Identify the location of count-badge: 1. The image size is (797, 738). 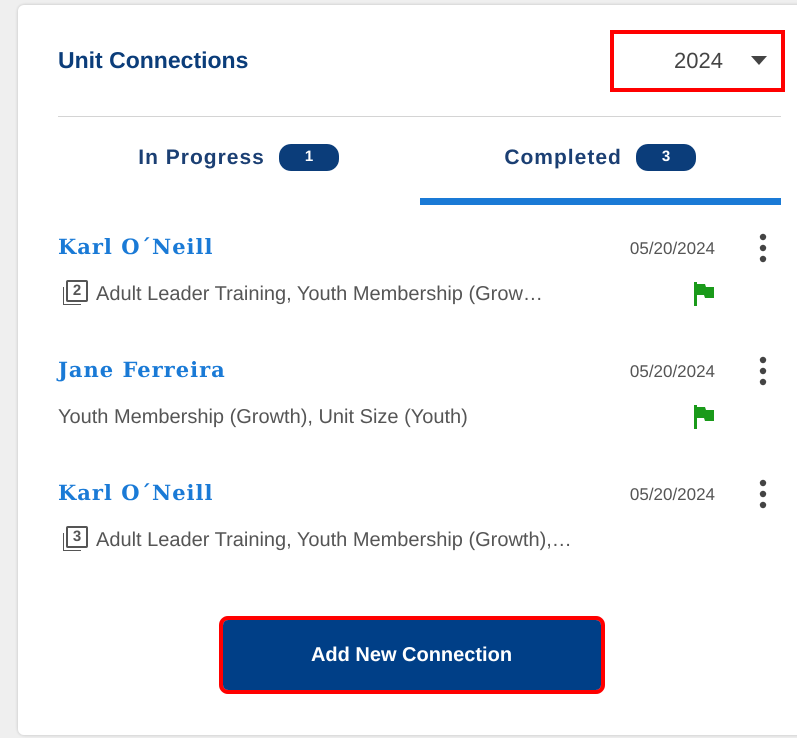
(309, 157).